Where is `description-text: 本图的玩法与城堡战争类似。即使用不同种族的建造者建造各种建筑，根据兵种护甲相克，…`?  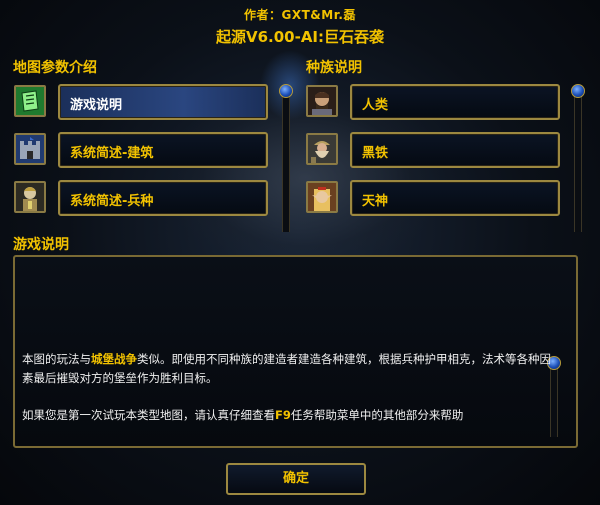
description-text: 本图的玩法与城堡战争类似。即使用不同种族的建造者建造各种建筑，根据兵种护甲相克，… is located at coordinates (287, 387).